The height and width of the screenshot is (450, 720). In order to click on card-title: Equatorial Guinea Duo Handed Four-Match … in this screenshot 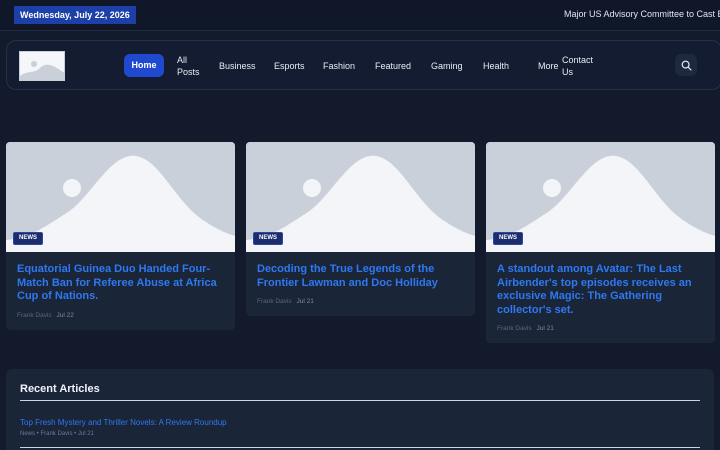, I will do `click(120, 283)`.